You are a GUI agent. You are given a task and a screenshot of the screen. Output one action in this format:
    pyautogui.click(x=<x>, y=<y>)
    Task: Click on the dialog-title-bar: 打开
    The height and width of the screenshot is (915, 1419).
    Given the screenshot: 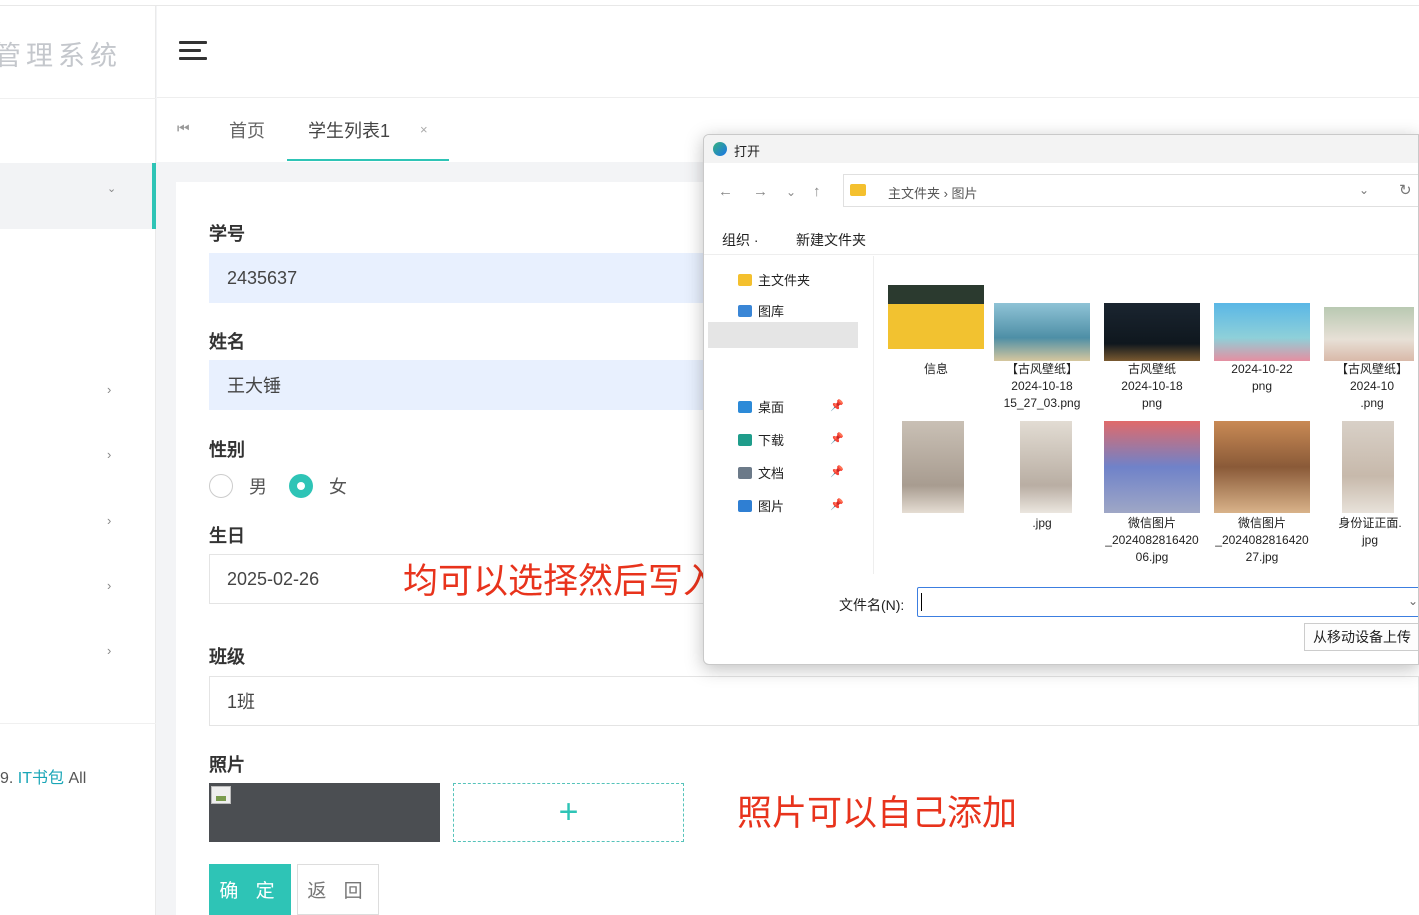 What is the action you would take?
    pyautogui.click(x=1061, y=149)
    